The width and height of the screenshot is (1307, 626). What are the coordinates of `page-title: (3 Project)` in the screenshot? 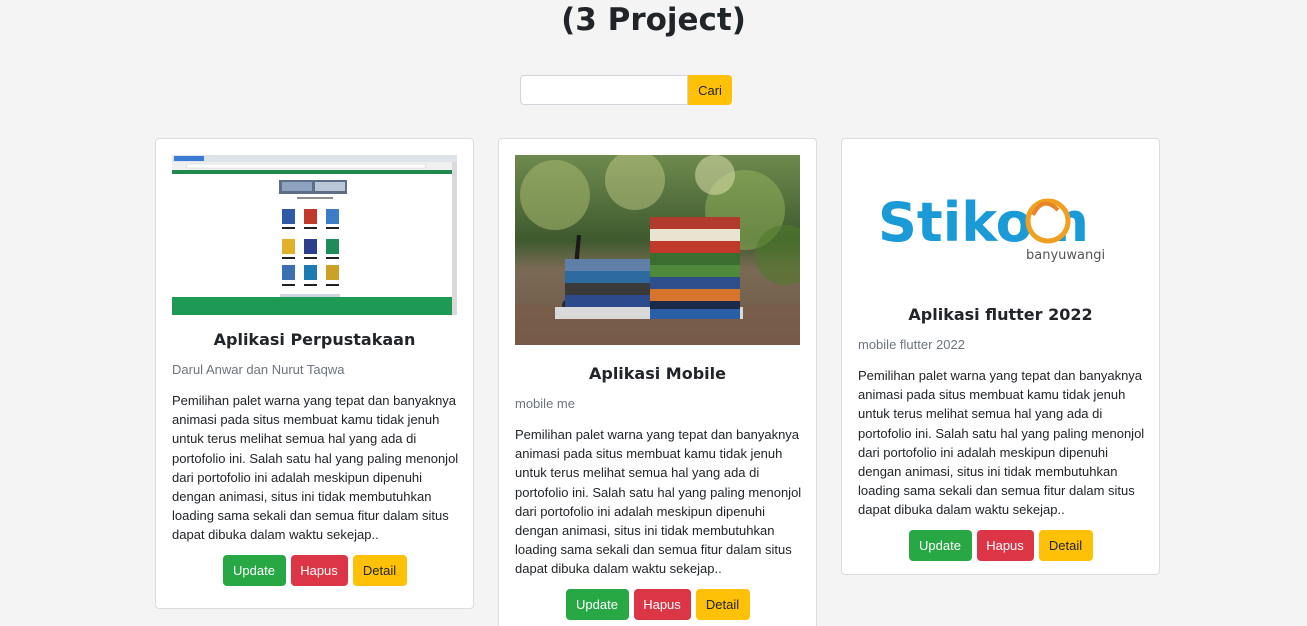 It's located at (653, 20).